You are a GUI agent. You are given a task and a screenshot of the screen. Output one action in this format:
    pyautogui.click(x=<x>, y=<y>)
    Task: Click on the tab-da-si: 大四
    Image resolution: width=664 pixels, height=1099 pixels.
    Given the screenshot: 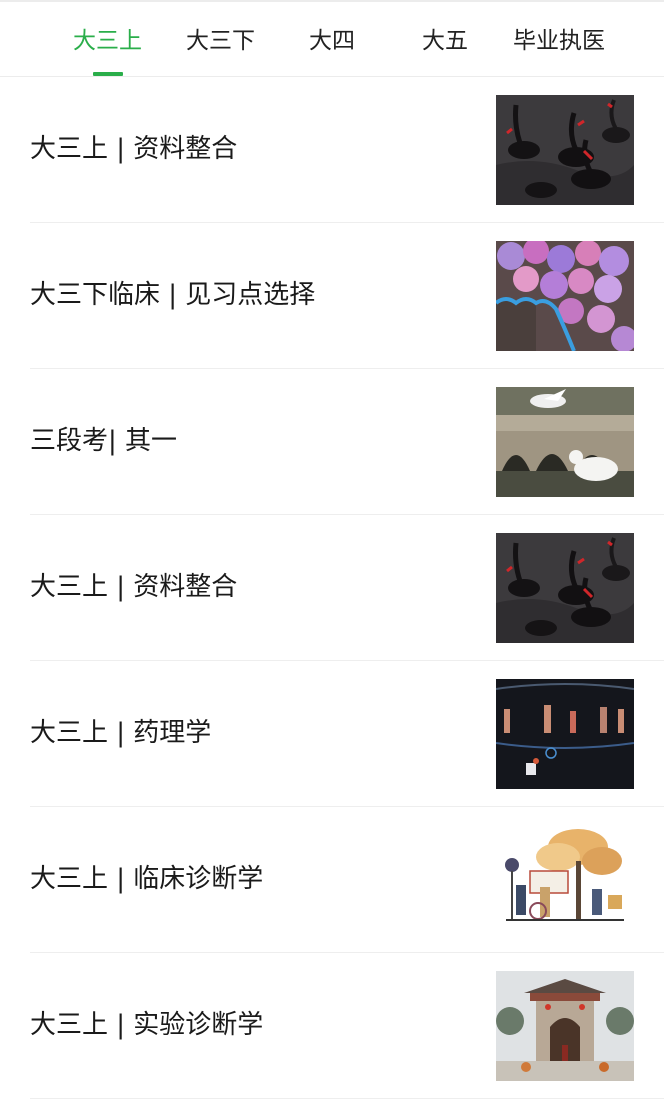 What is the action you would take?
    pyautogui.click(x=332, y=41)
    